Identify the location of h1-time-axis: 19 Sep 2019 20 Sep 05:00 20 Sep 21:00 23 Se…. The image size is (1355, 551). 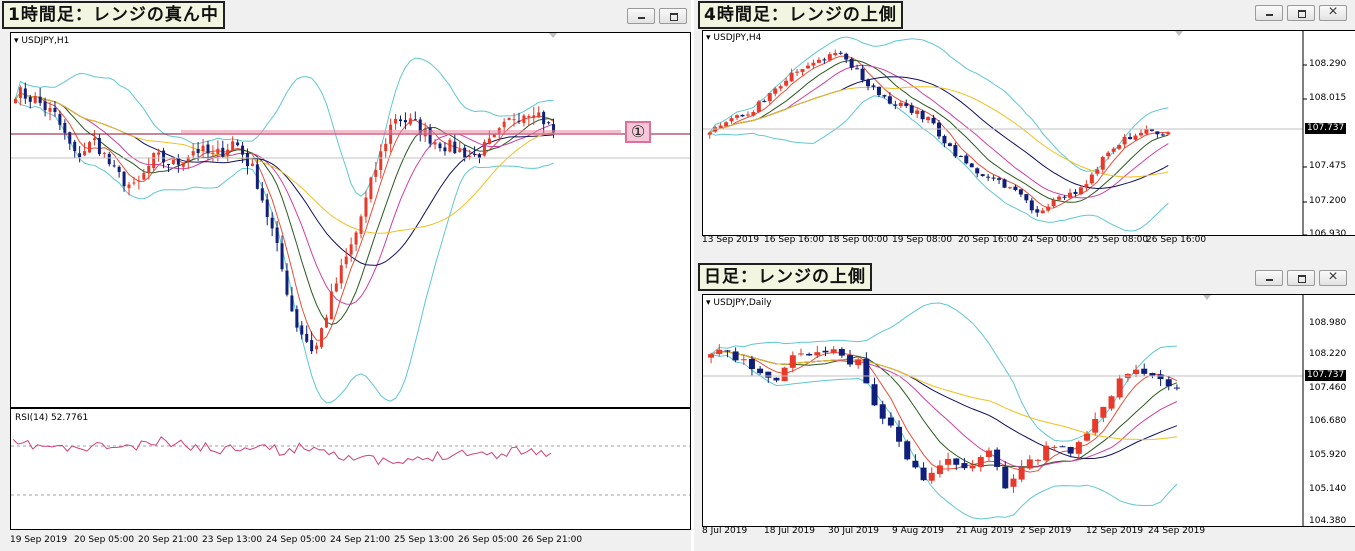
(349, 542).